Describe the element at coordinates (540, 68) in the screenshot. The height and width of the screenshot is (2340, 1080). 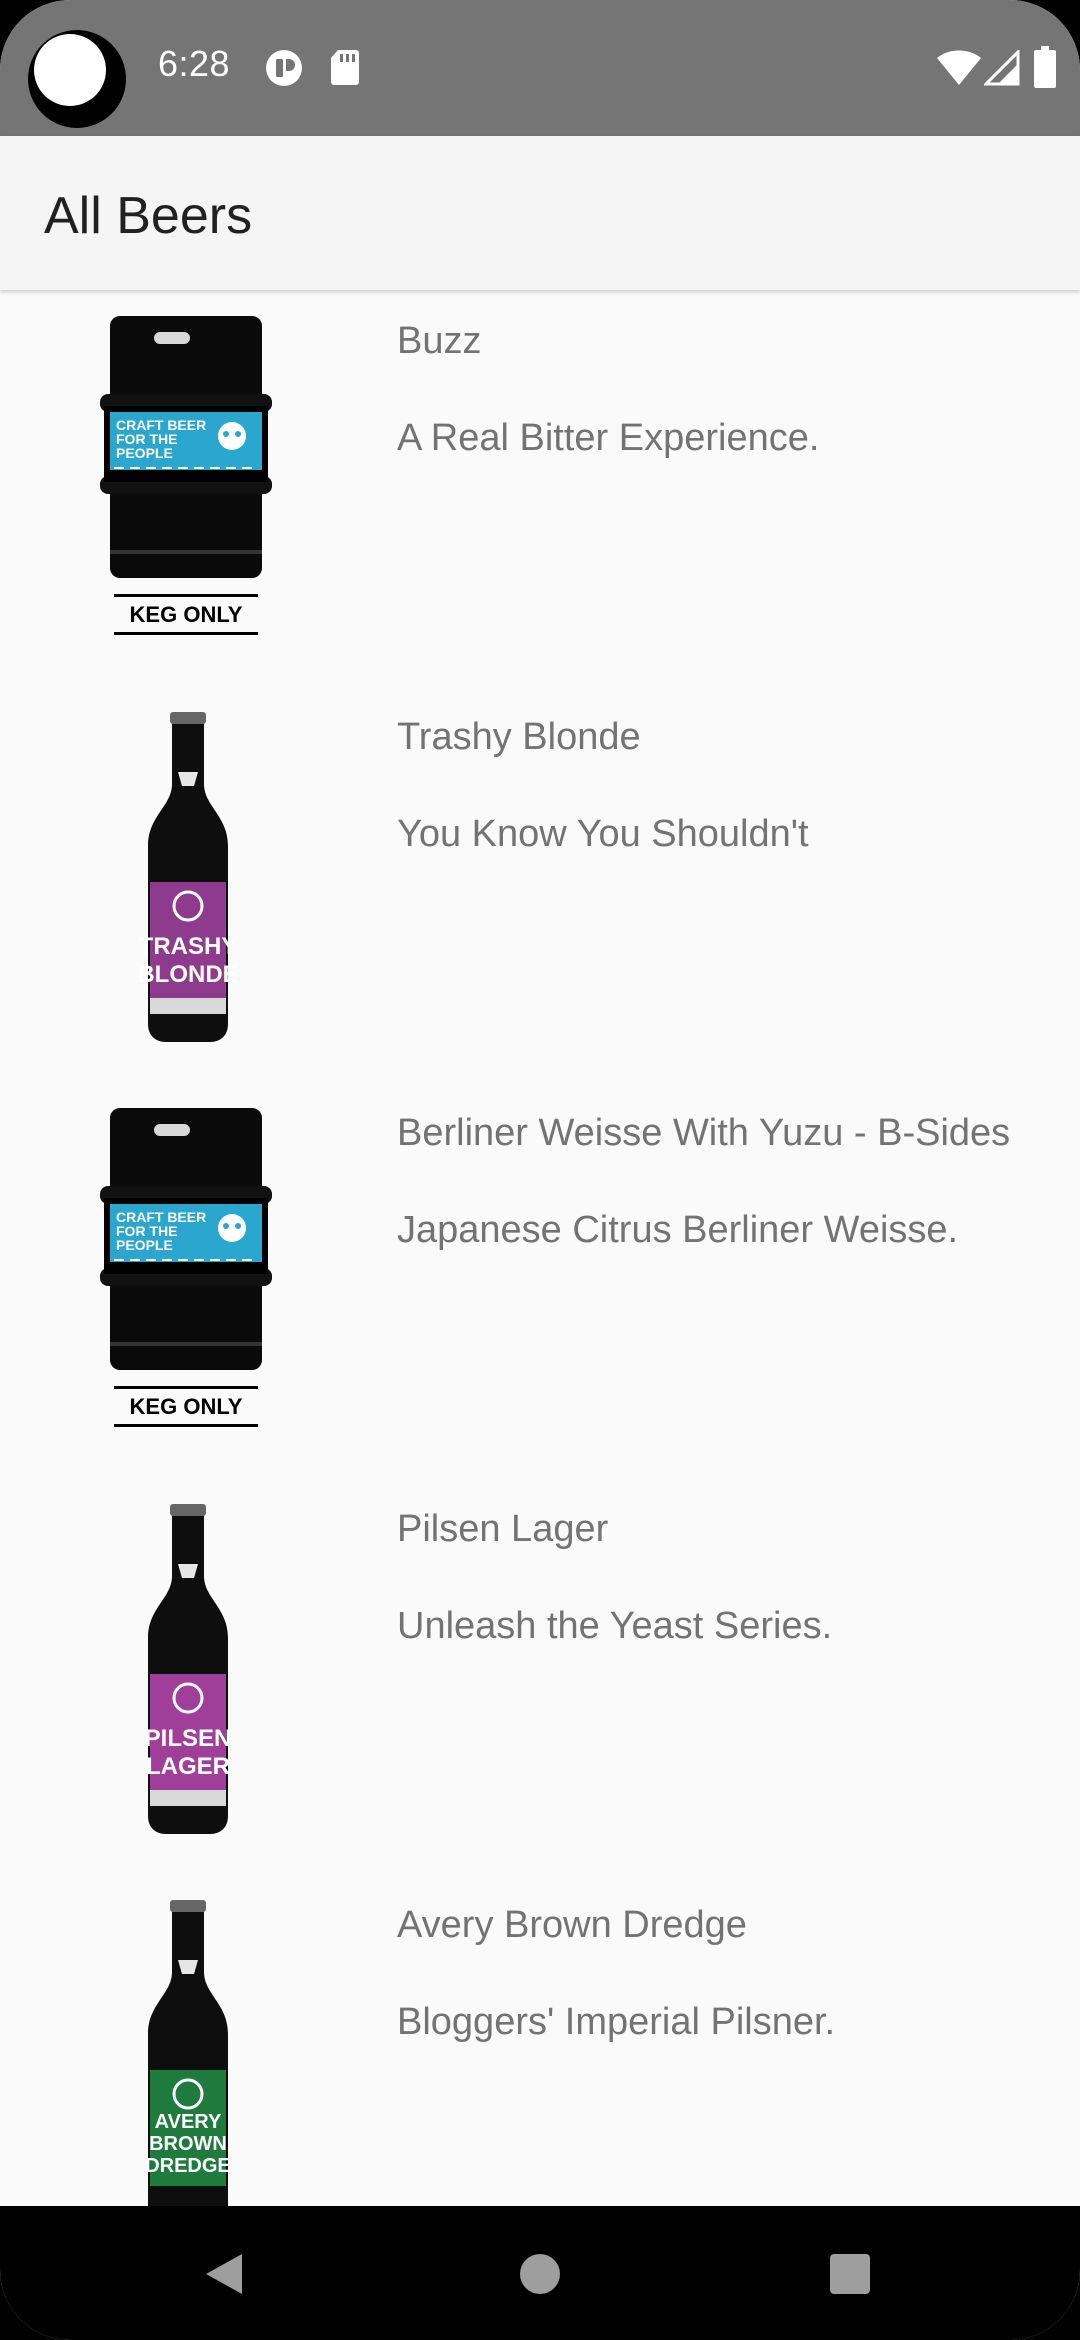
I see `status-bar: 6:28` at that location.